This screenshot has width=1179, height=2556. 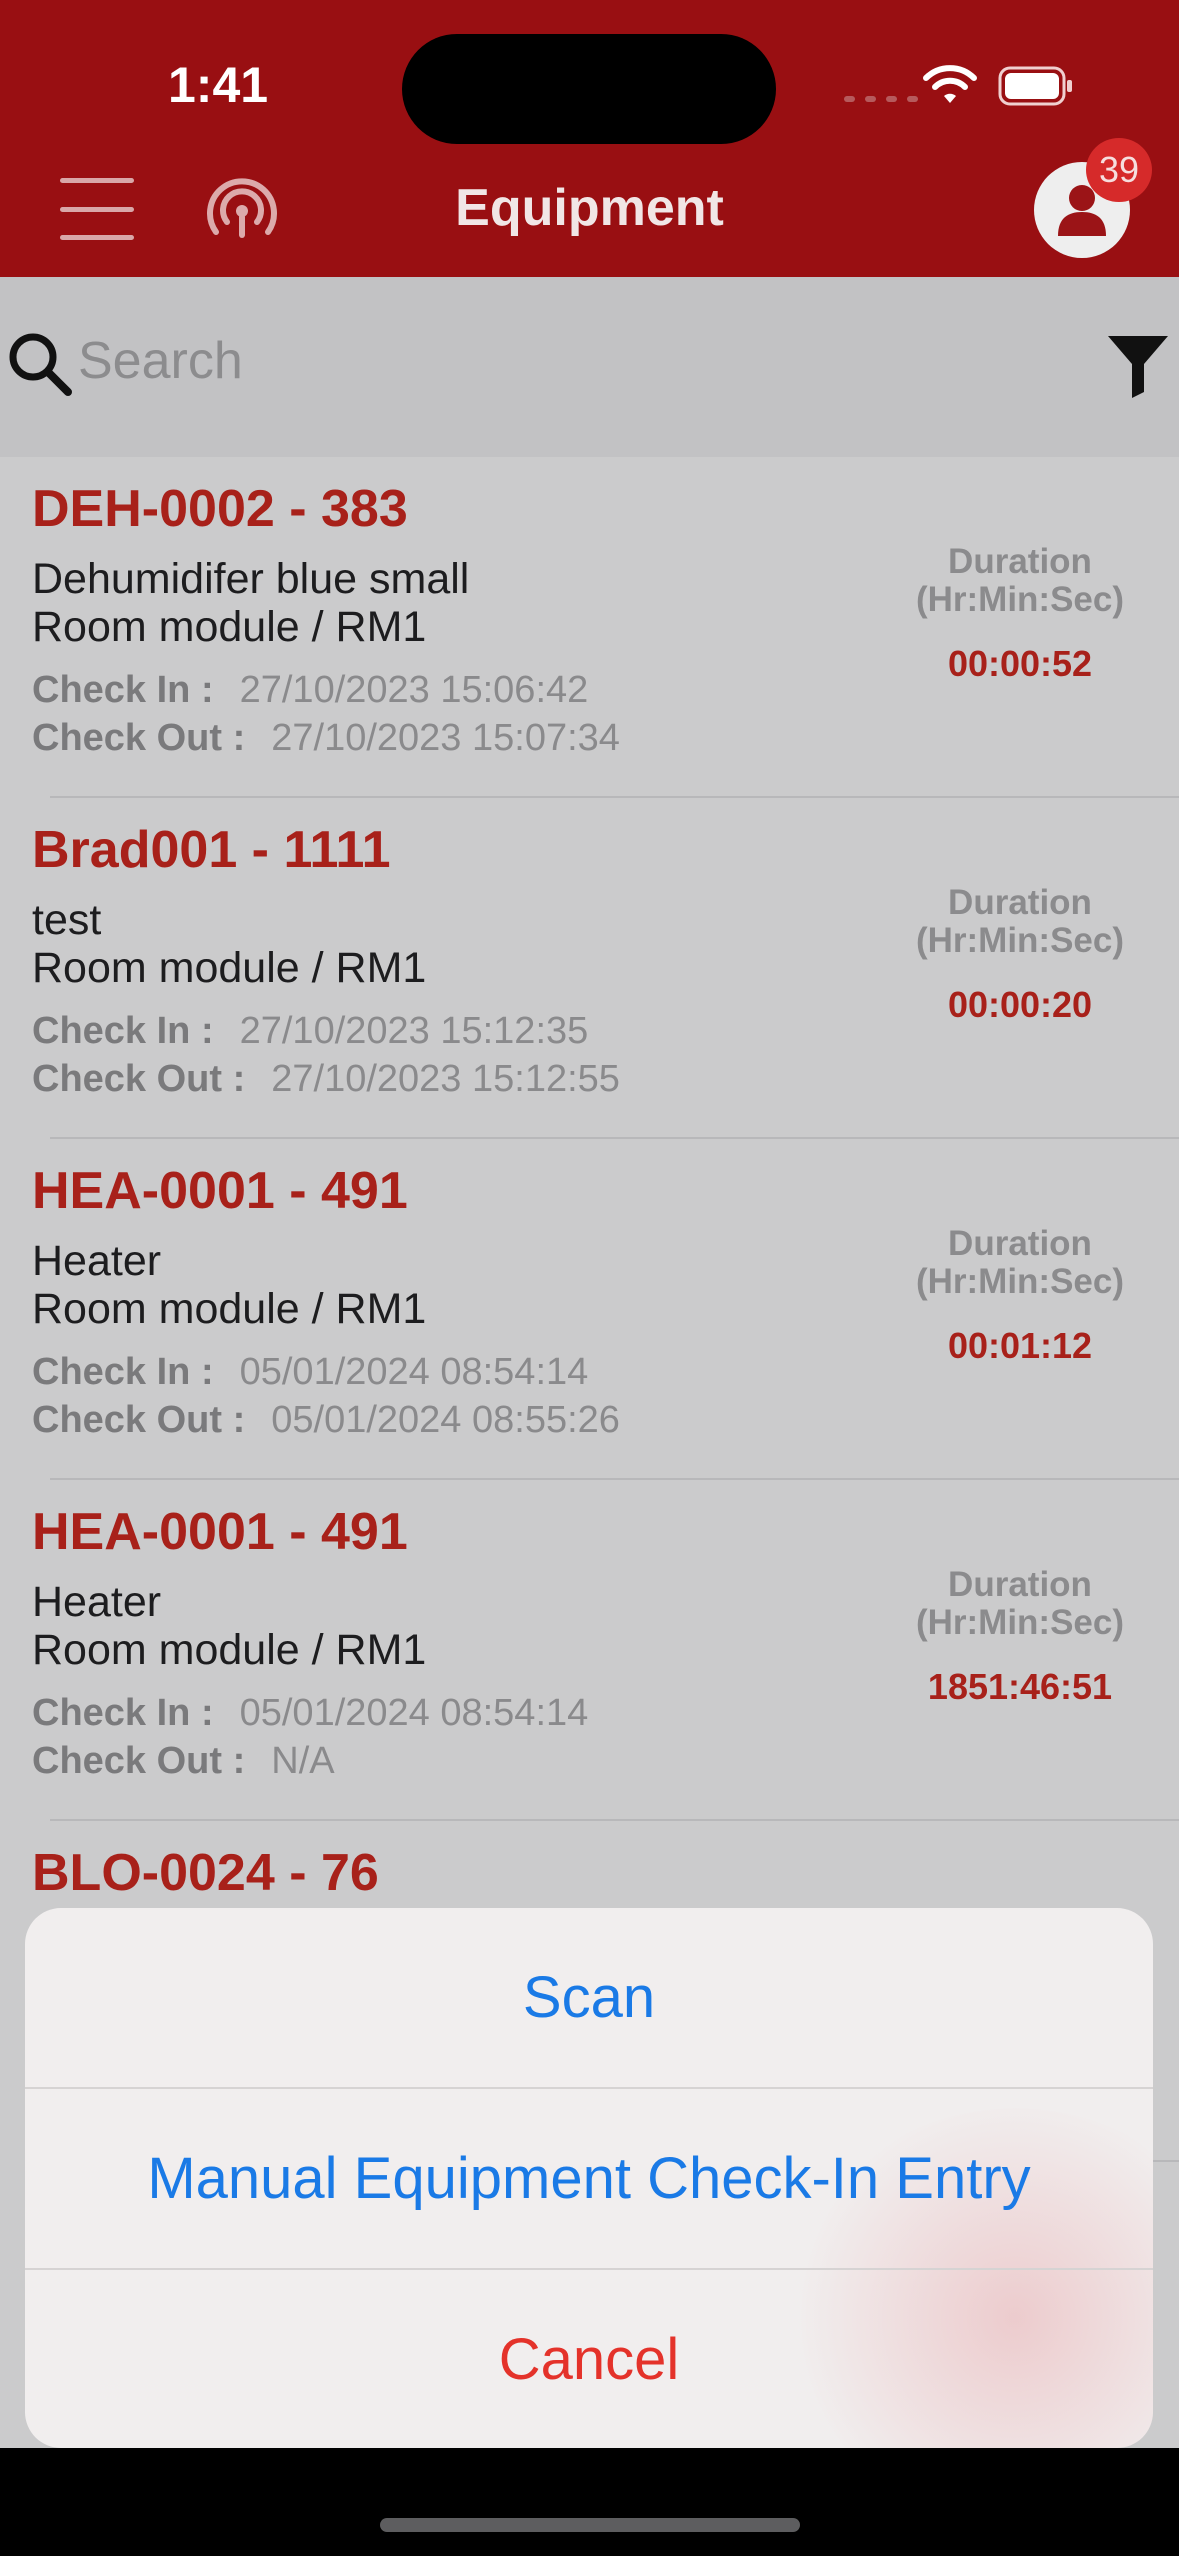 I want to click on home-indicator, so click(x=590, y=2525).